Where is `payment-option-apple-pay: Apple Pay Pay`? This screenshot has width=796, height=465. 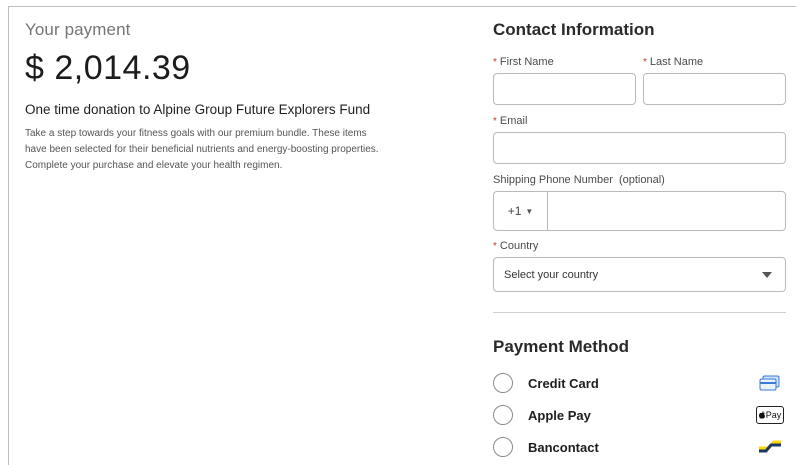 payment-option-apple-pay: Apple Pay Pay is located at coordinates (639, 415).